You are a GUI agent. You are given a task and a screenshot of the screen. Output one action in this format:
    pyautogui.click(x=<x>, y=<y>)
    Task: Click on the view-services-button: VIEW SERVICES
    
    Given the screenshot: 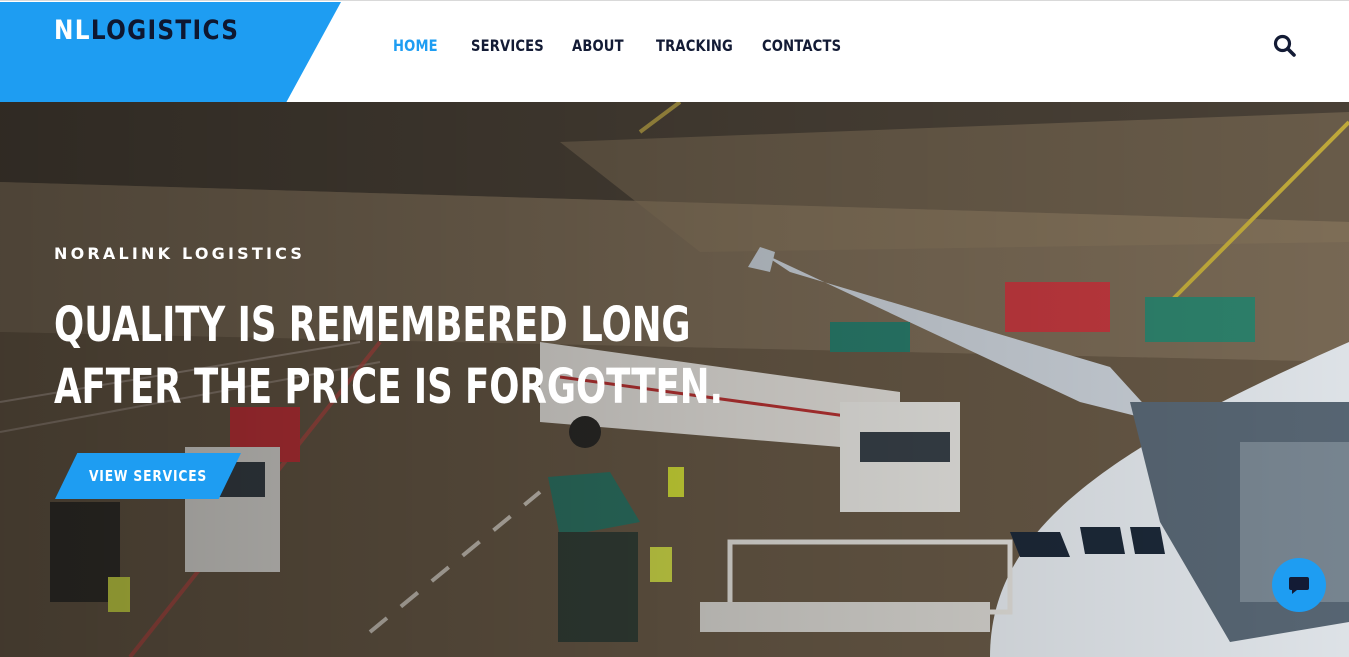 What is the action you would take?
    pyautogui.click(x=148, y=476)
    